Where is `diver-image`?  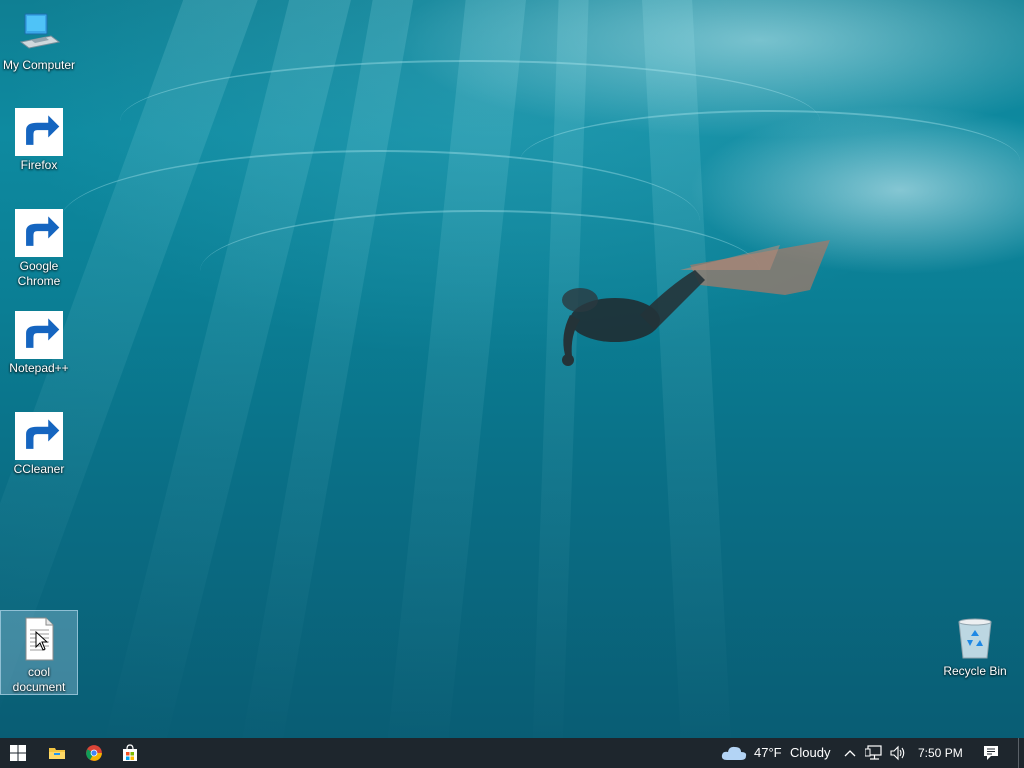 diver-image is located at coordinates (696, 303).